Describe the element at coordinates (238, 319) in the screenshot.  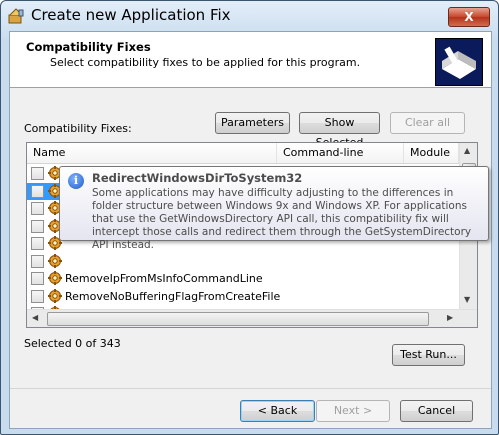
I see `horizontal-scroll-thumb` at that location.